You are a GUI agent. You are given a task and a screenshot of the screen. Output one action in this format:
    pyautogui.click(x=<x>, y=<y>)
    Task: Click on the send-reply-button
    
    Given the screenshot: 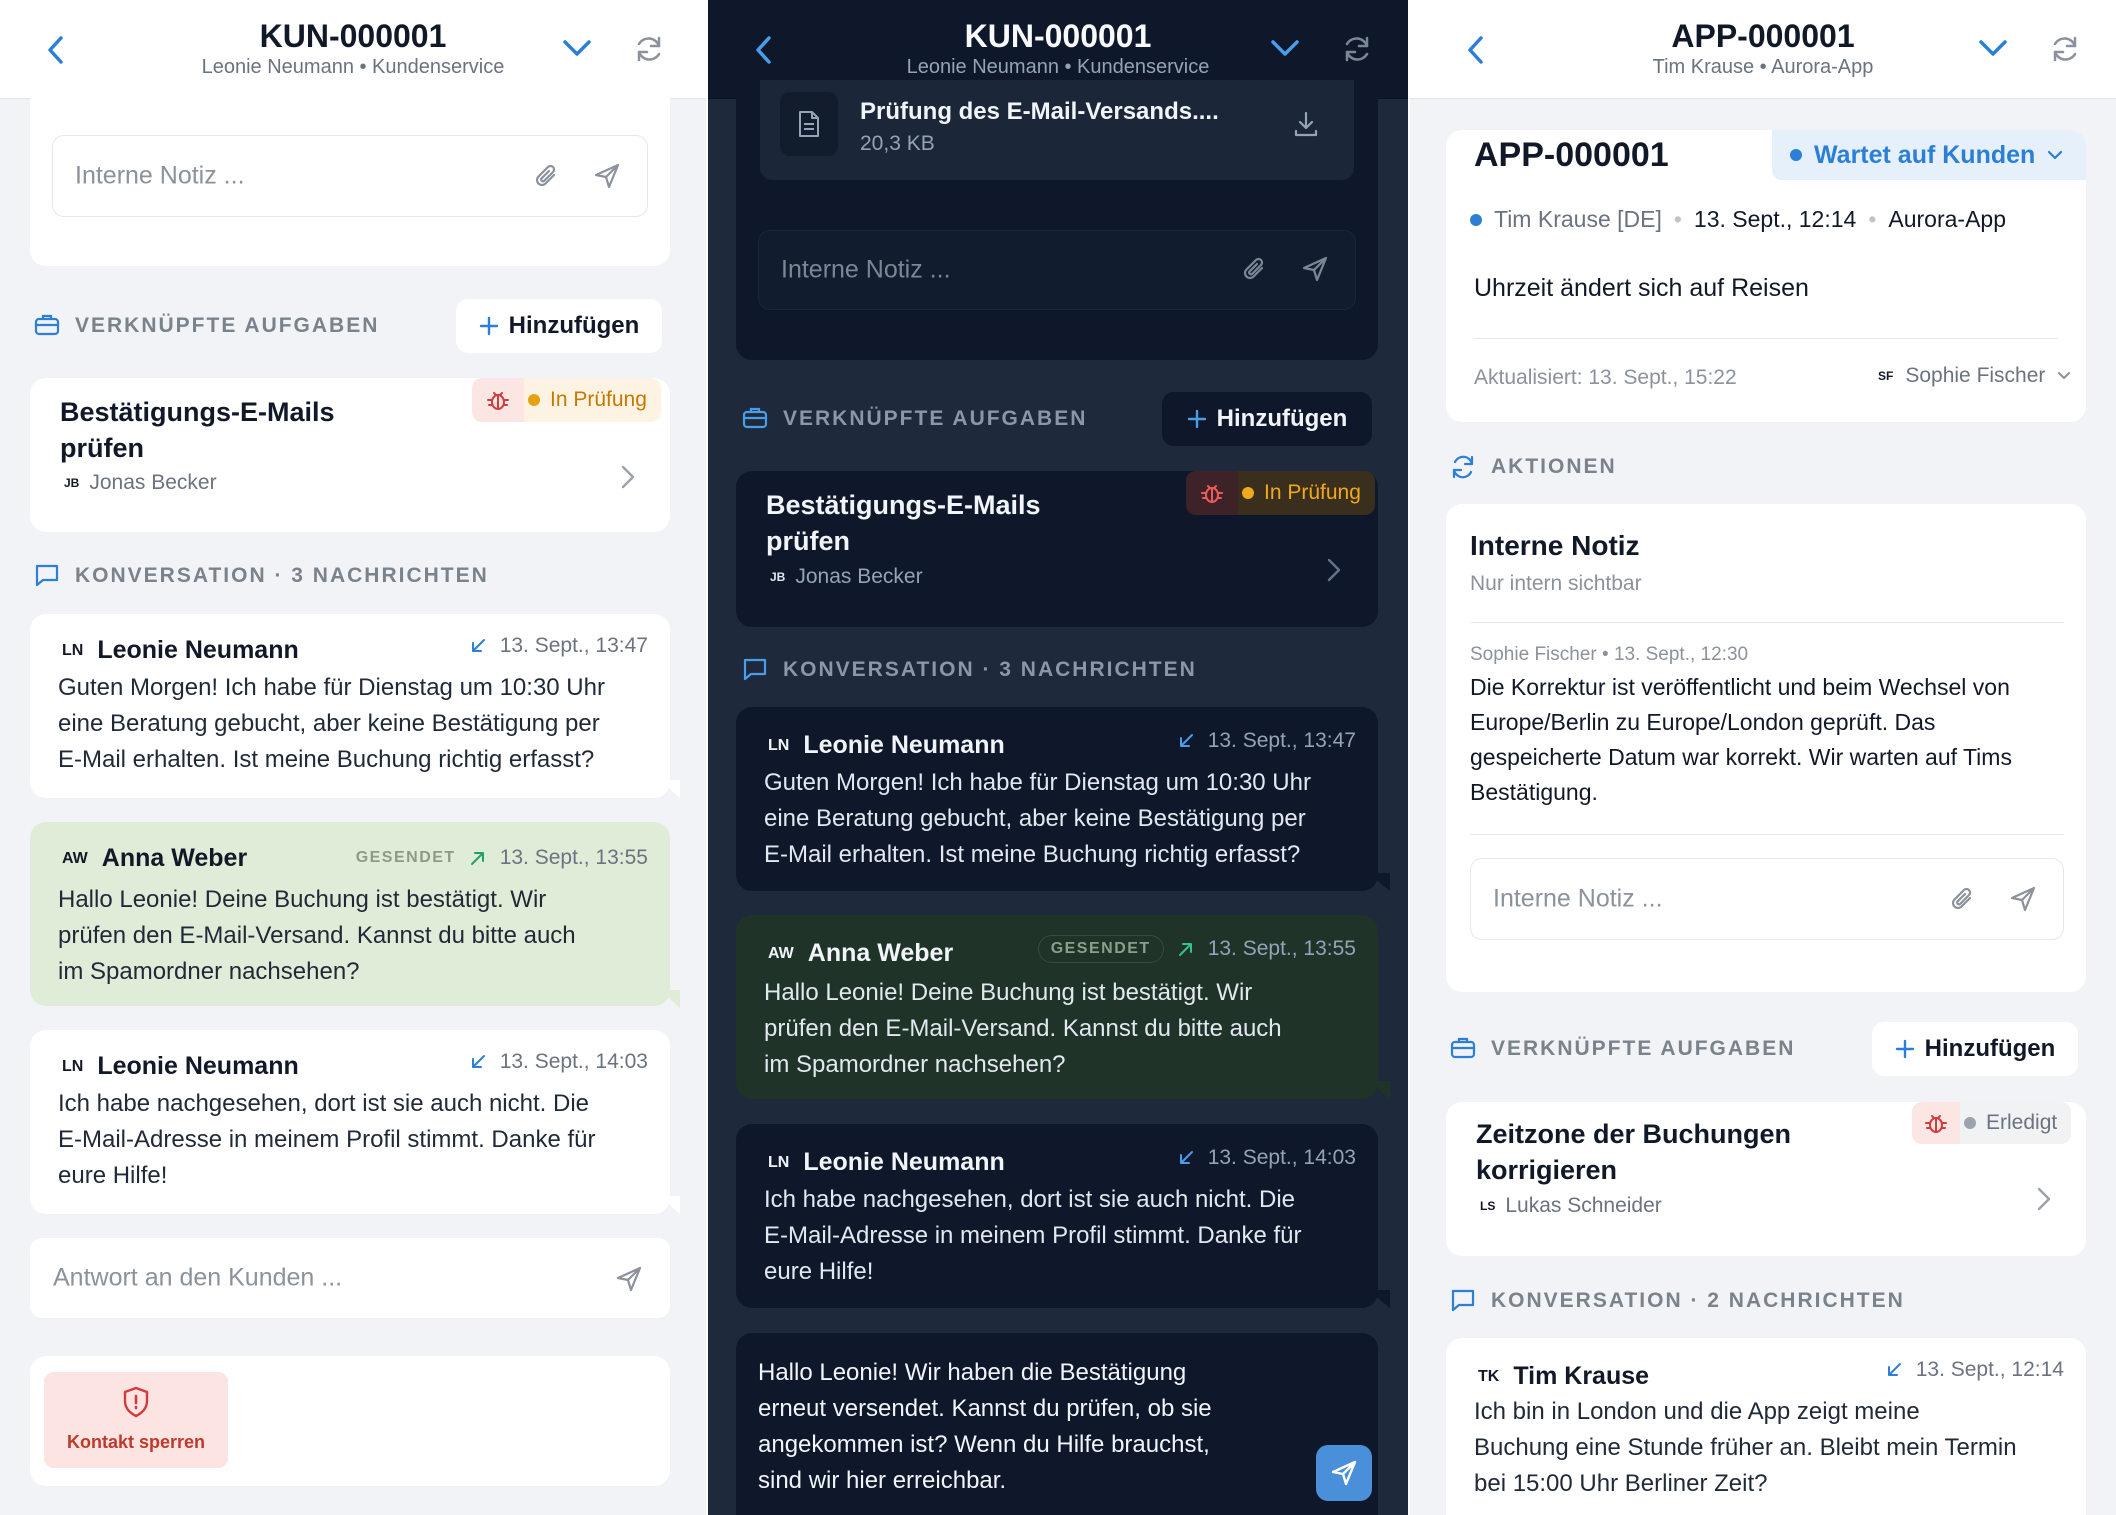 What is the action you would take?
    pyautogui.click(x=1344, y=1473)
    